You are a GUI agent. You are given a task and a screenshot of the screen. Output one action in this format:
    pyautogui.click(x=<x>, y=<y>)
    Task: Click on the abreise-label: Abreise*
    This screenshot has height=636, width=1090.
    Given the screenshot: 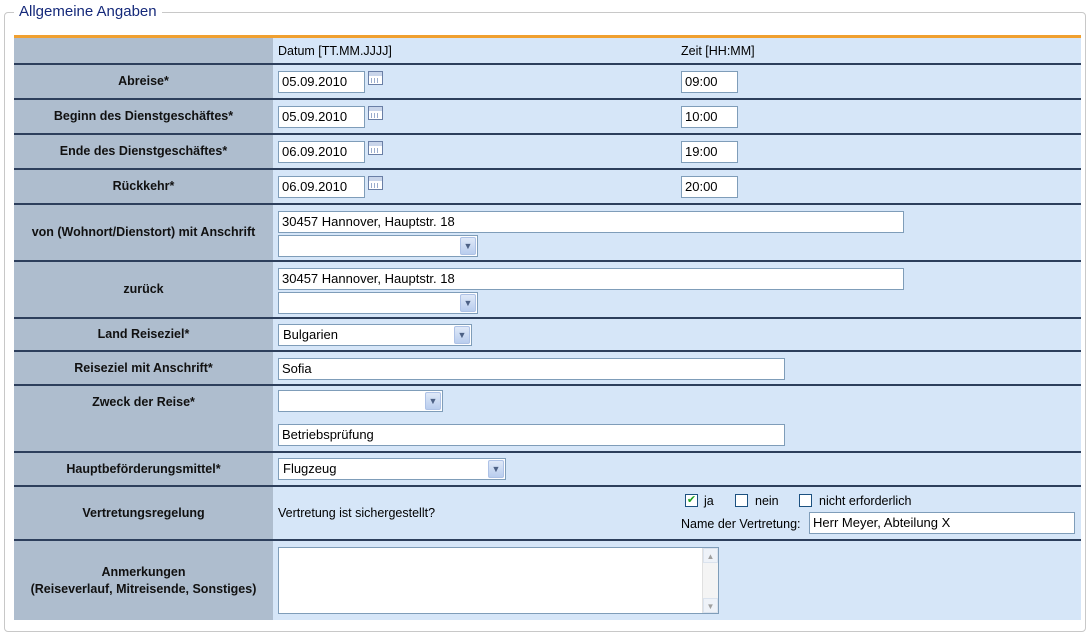 What is the action you would take?
    pyautogui.click(x=143, y=82)
    